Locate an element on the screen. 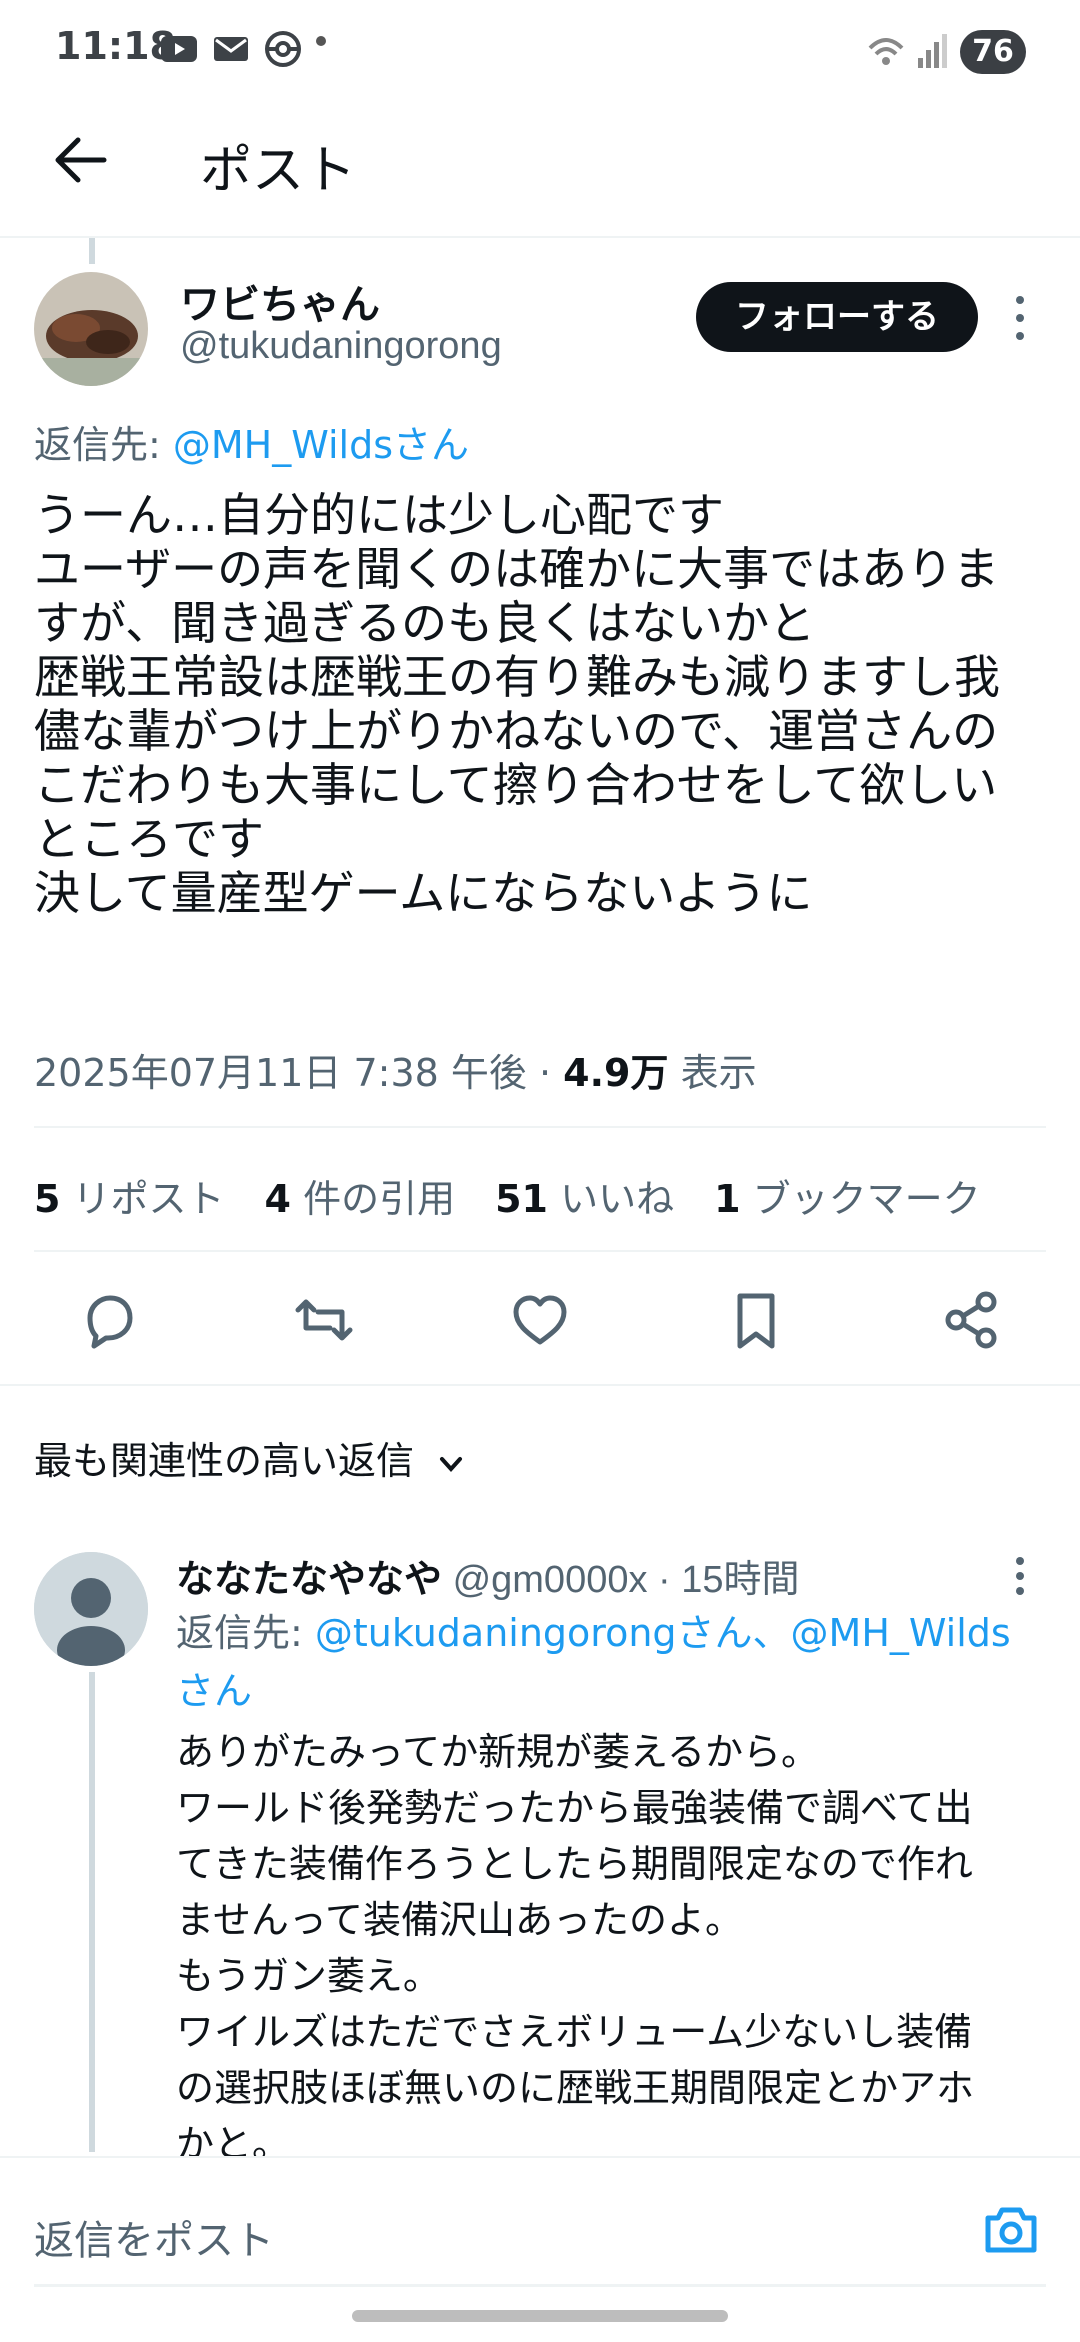 Image resolution: width=1080 pixels, height=2342 pixels. reply-to-line: 返信先: @MH_Wildsさん is located at coordinates (251, 441).